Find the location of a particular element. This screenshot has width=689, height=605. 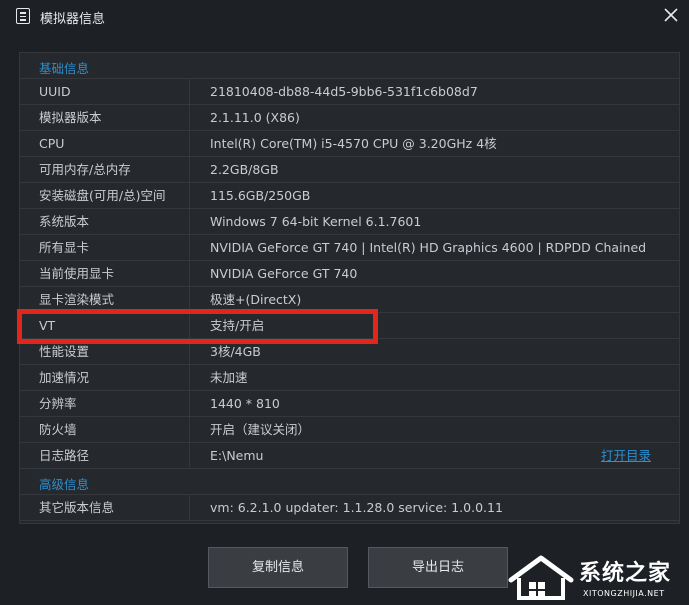

row-key: 所有显卡 is located at coordinates (105, 247).